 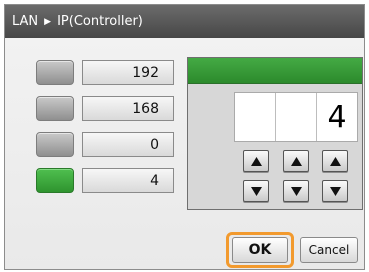 I want to click on octet-1-value: 192, so click(x=128, y=72).